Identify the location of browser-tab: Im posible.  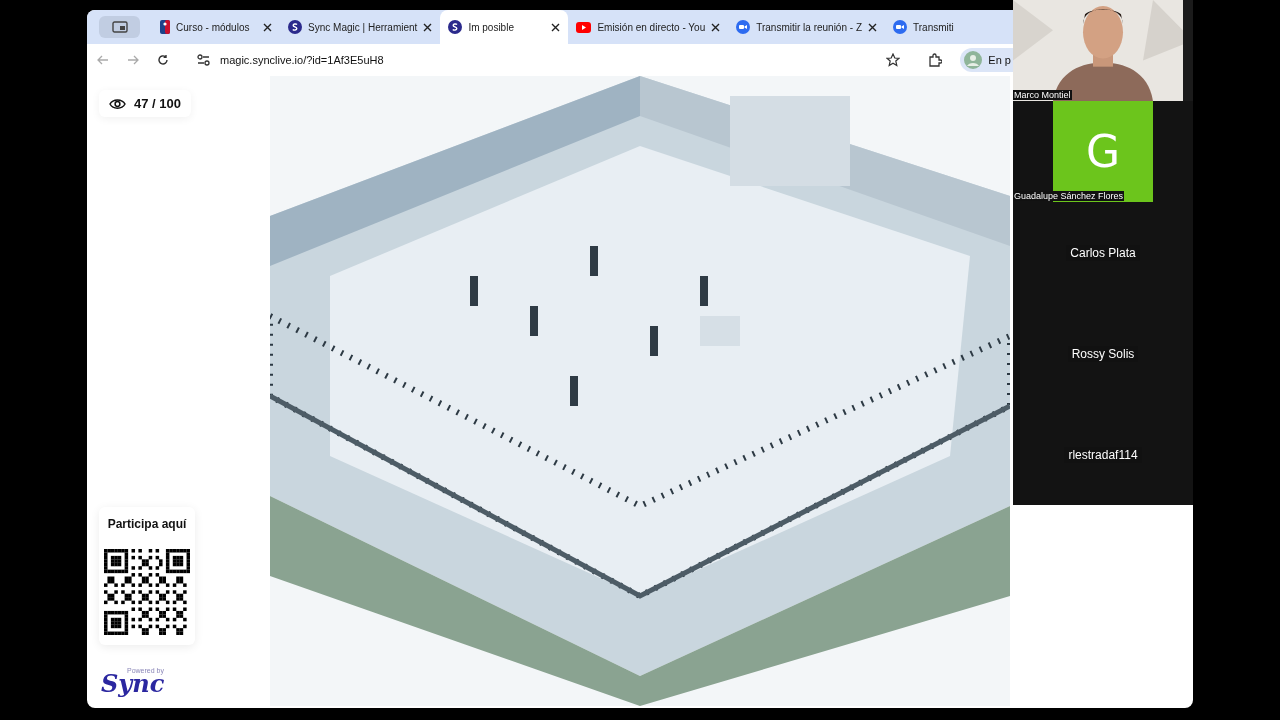
(504, 27).